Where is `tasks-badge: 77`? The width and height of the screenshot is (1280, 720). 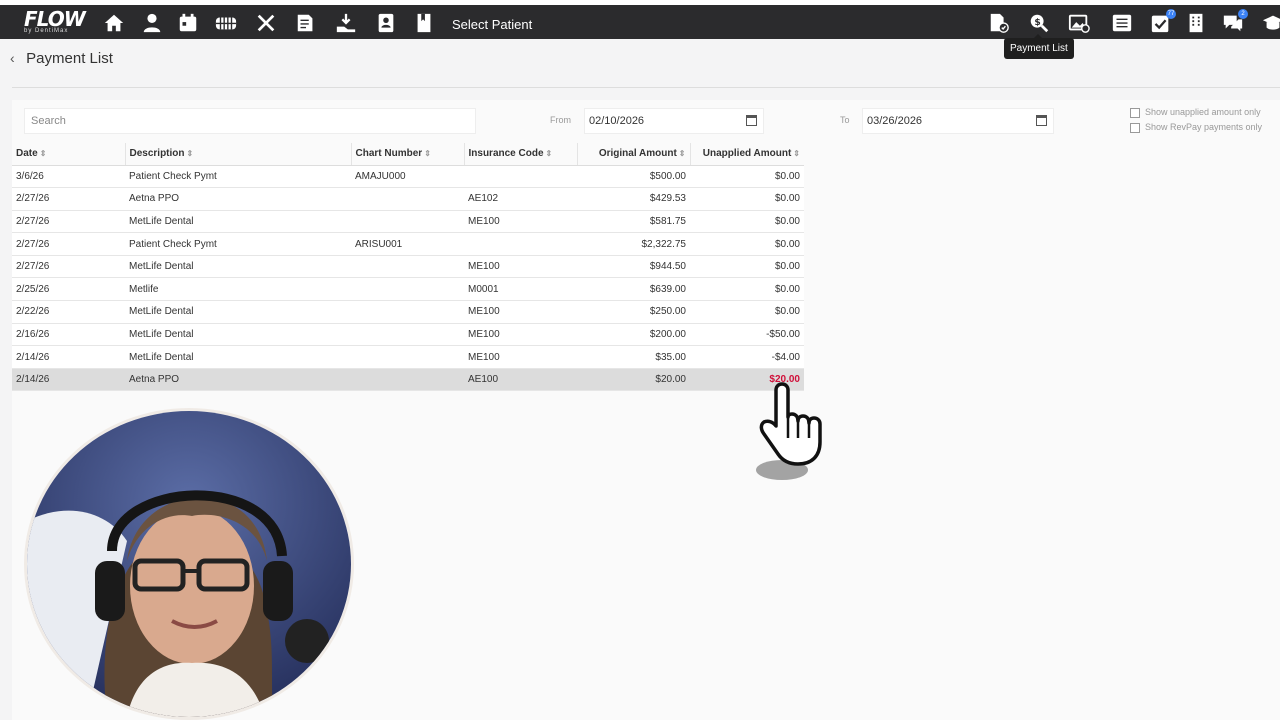 tasks-badge: 77 is located at coordinates (1171, 14).